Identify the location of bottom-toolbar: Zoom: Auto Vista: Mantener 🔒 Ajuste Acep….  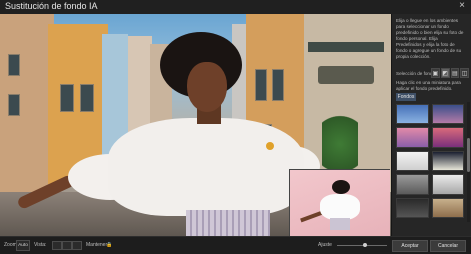
(235, 245).